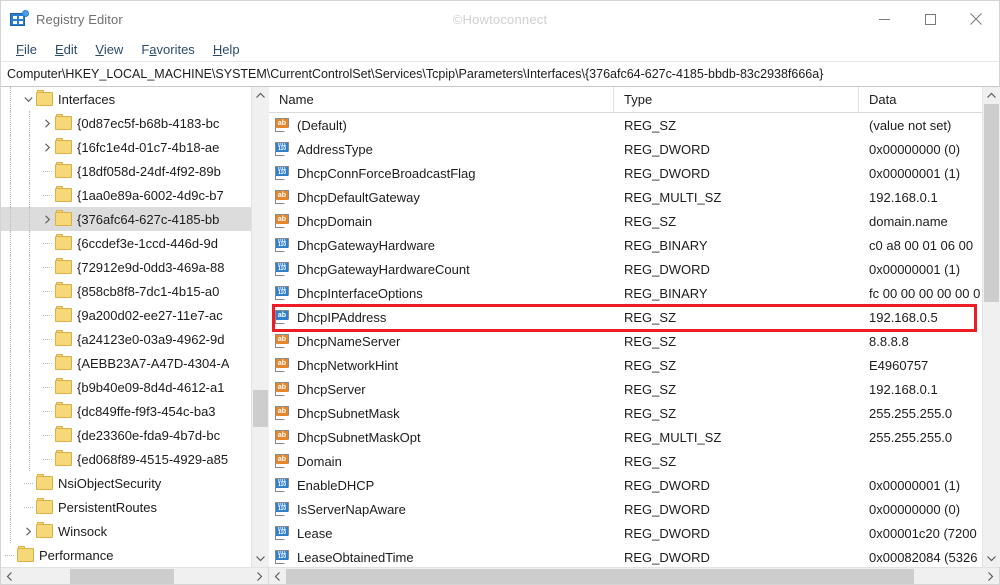 The width and height of the screenshot is (1000, 585). Describe the element at coordinates (126, 435) in the screenshot. I see `tree-node: {de23360e-fda9-4b7d-bc` at that location.